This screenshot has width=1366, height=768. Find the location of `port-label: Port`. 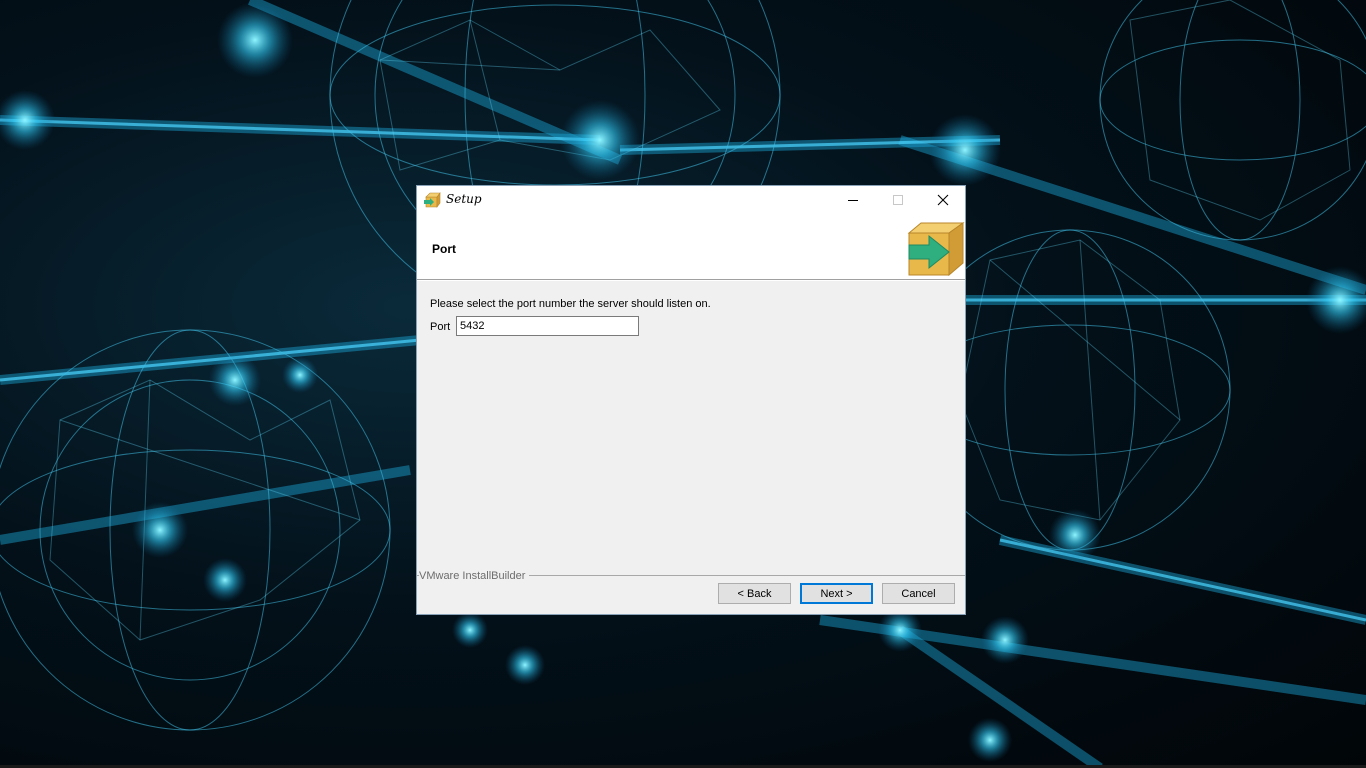

port-label: Port is located at coordinates (440, 327).